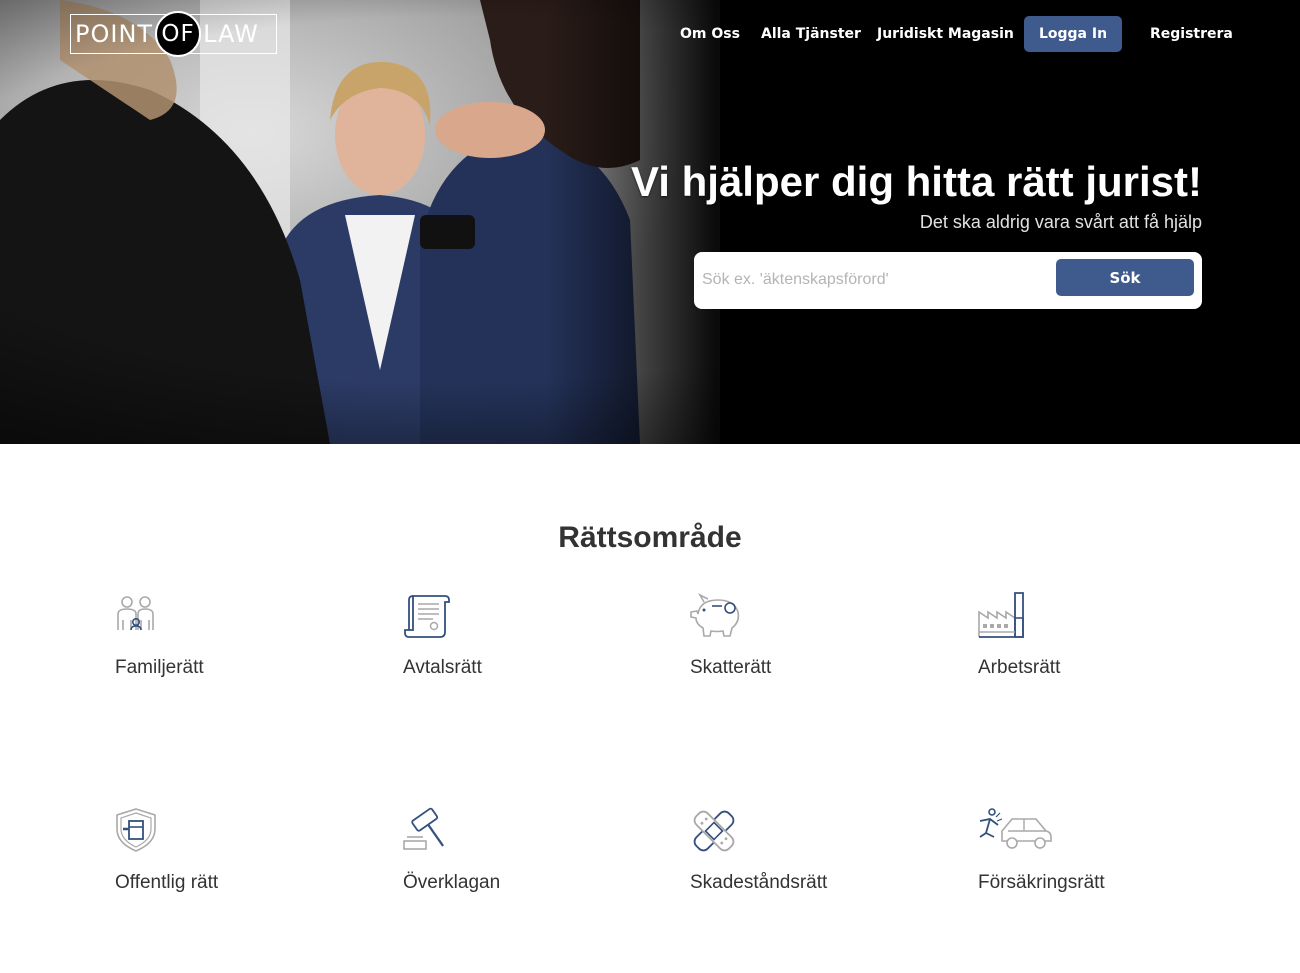 Image resolution: width=1300 pixels, height=973 pixels. What do you see at coordinates (167, 882) in the screenshot?
I see `area-label: Offentlig rätt` at bounding box center [167, 882].